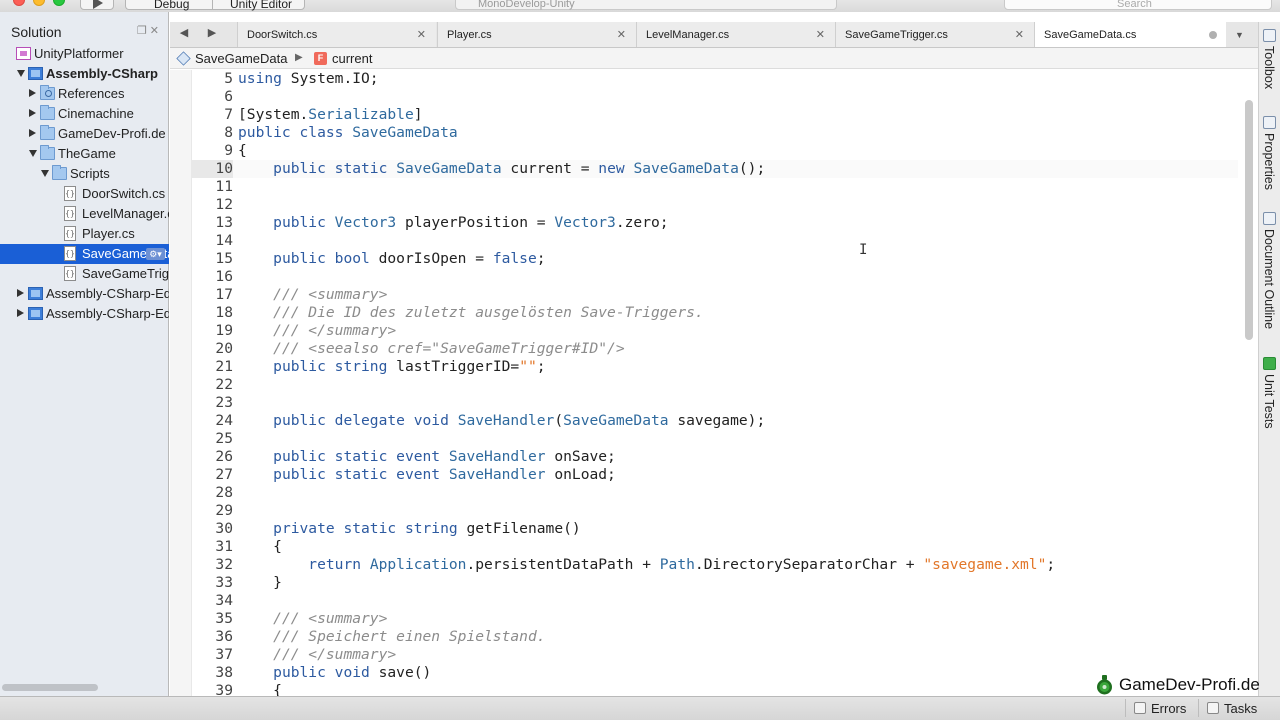 Image resolution: width=1280 pixels, height=720 pixels. I want to click on configuration-selector: Debug Unity Editor, so click(215, 5).